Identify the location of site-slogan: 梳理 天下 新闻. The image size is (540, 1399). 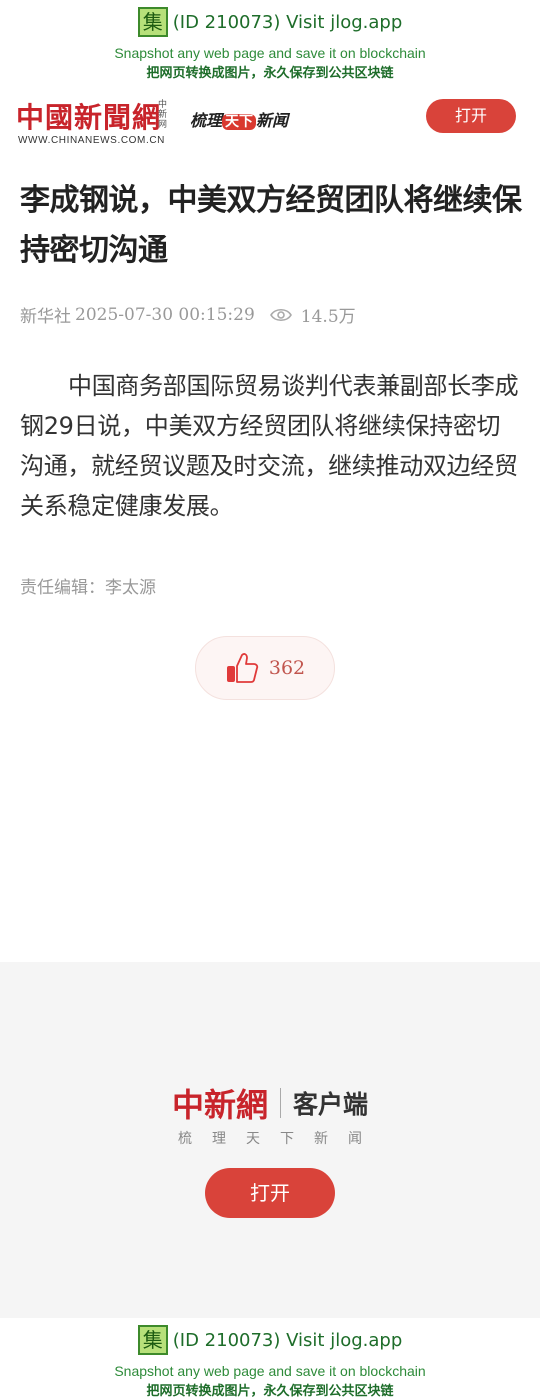
(239, 119).